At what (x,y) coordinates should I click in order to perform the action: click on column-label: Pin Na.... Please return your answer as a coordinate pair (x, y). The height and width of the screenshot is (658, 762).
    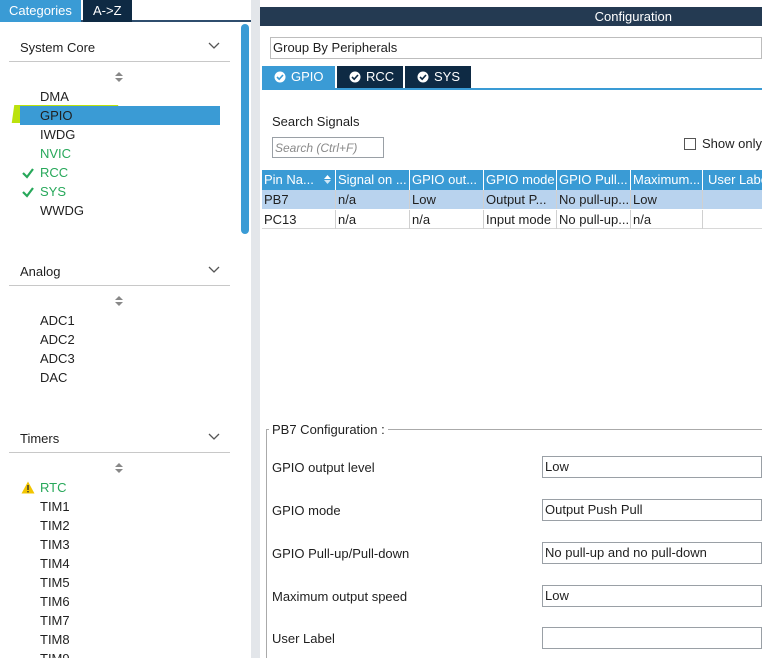
    Looking at the image, I should click on (289, 179).